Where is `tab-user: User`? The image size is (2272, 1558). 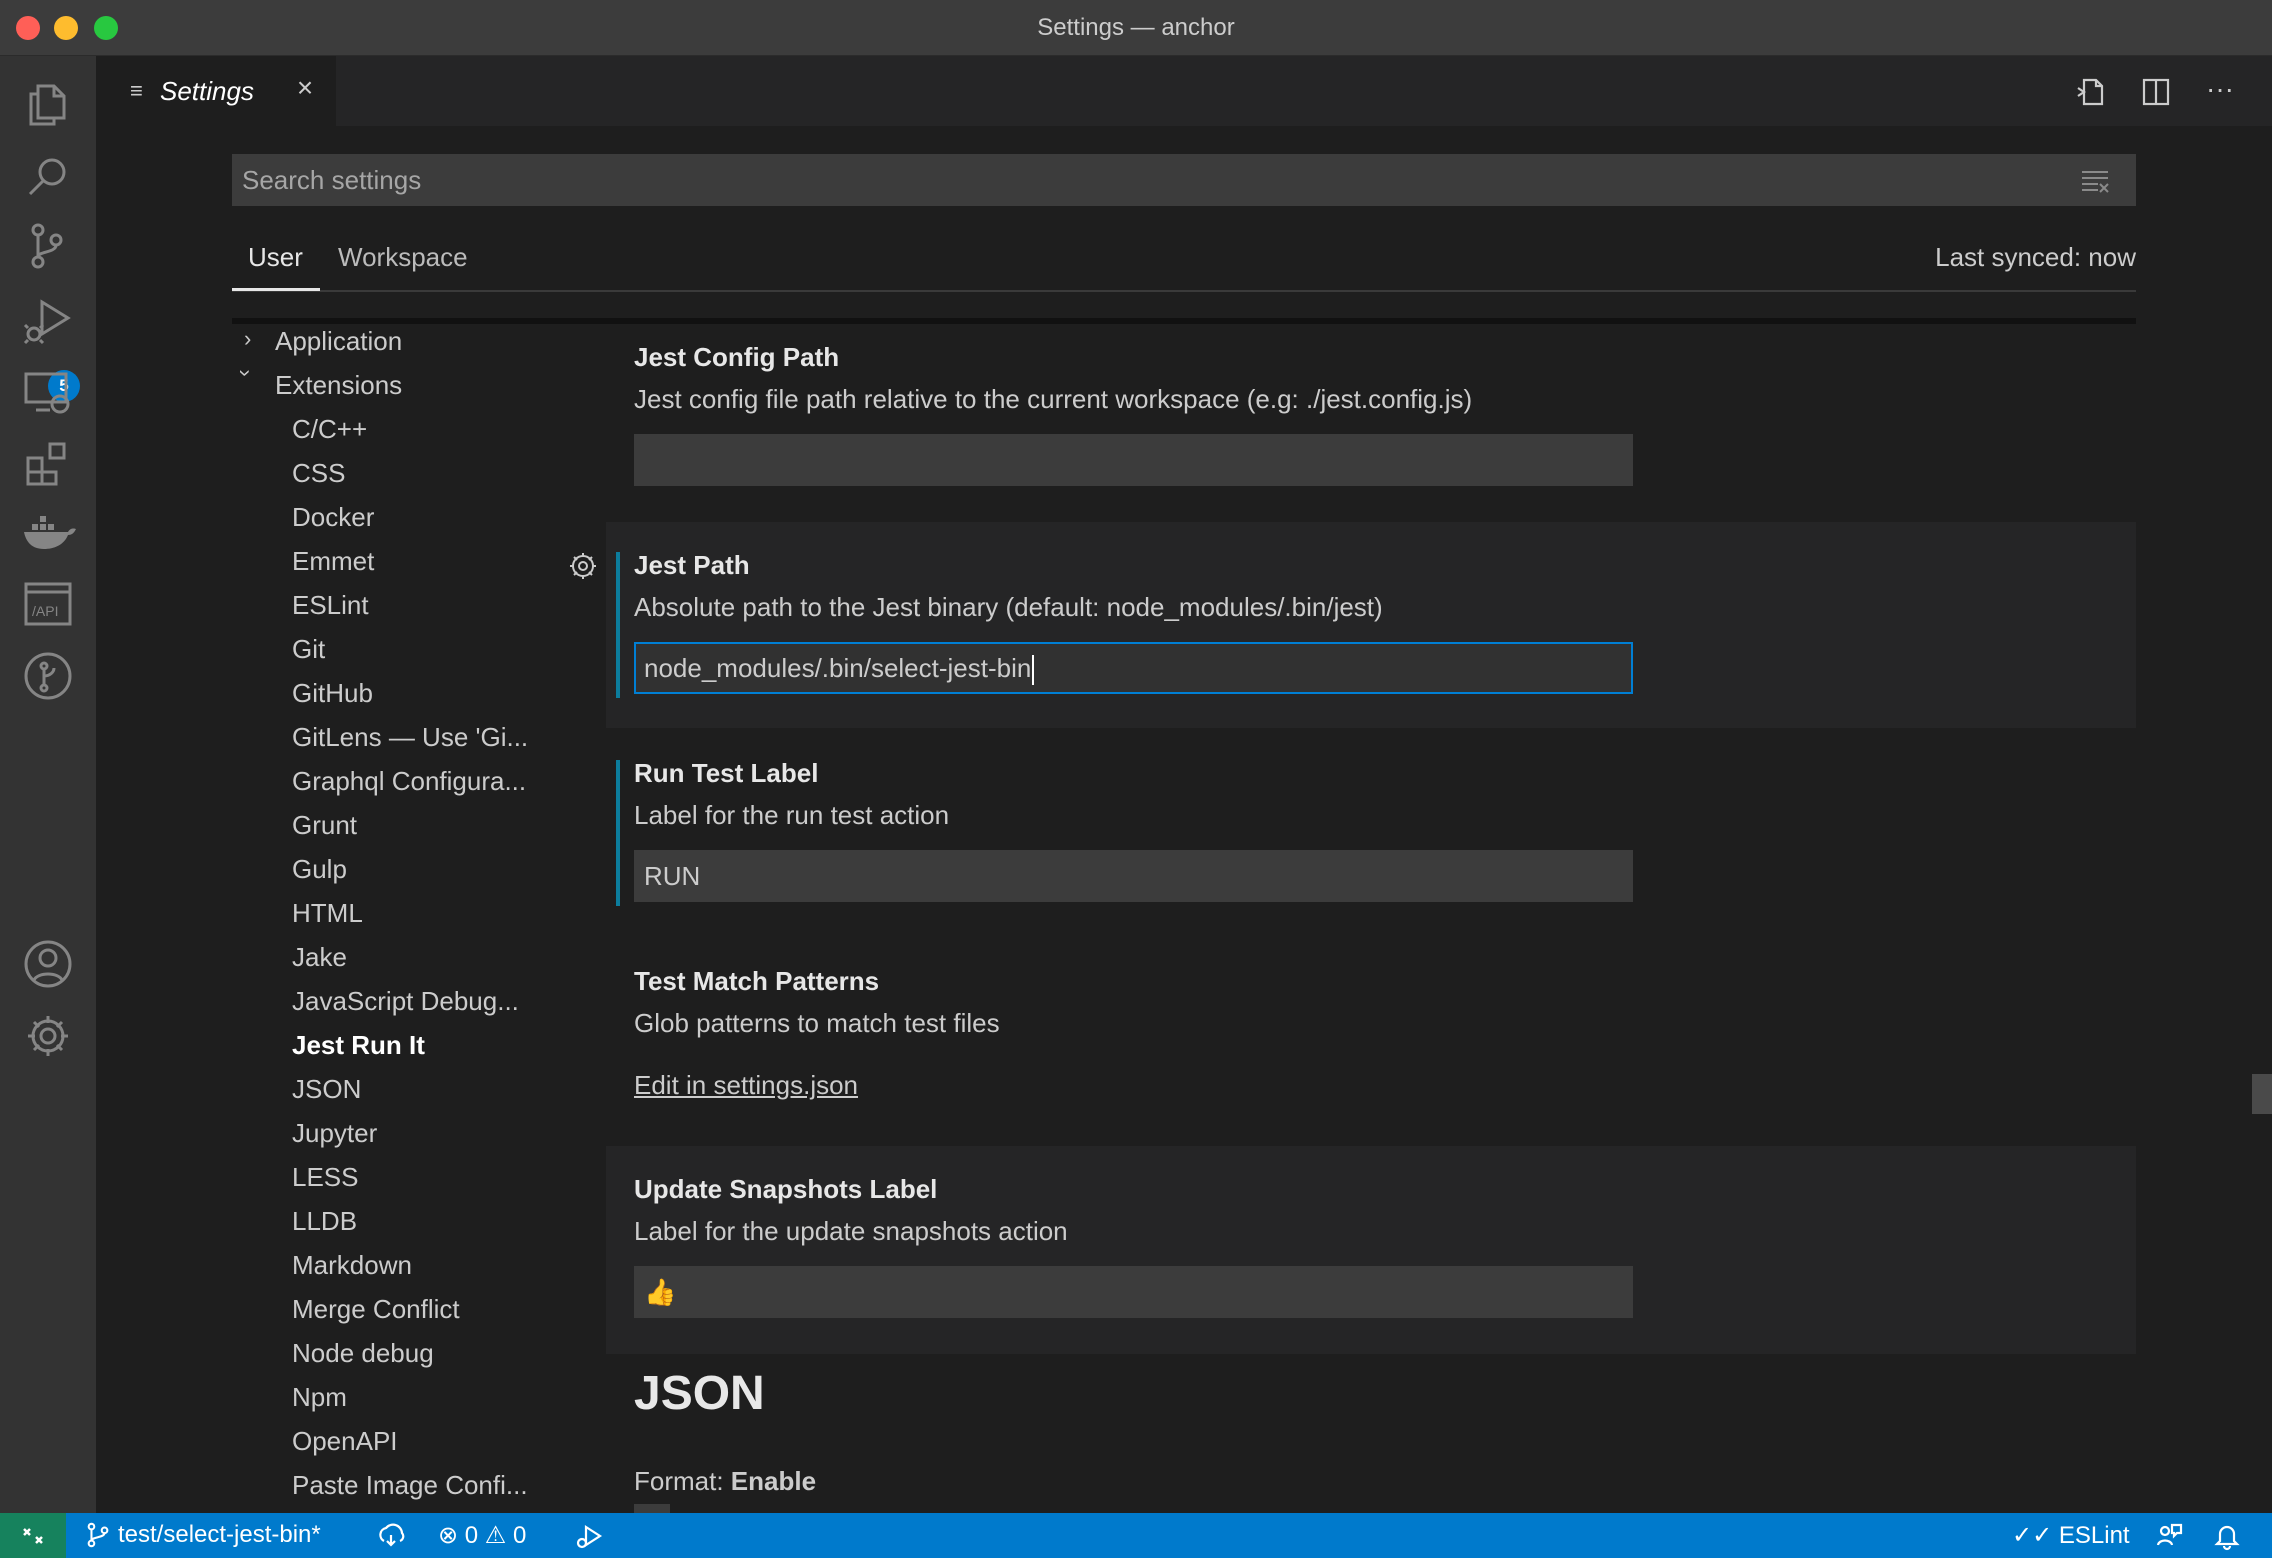
tab-user: User is located at coordinates (275, 257).